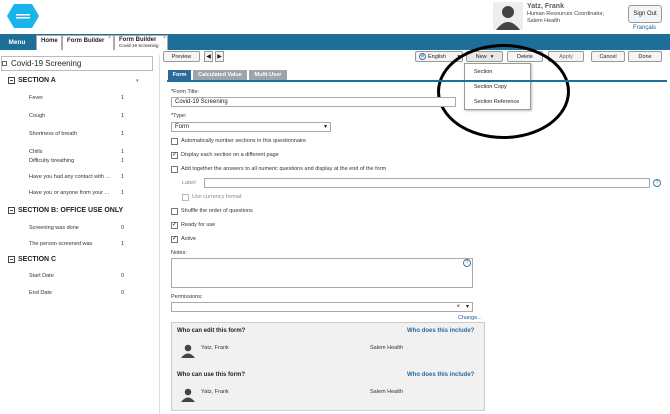  I want to click on section-b: SECTION B: OFFICE USE ONLY, so click(65, 210).